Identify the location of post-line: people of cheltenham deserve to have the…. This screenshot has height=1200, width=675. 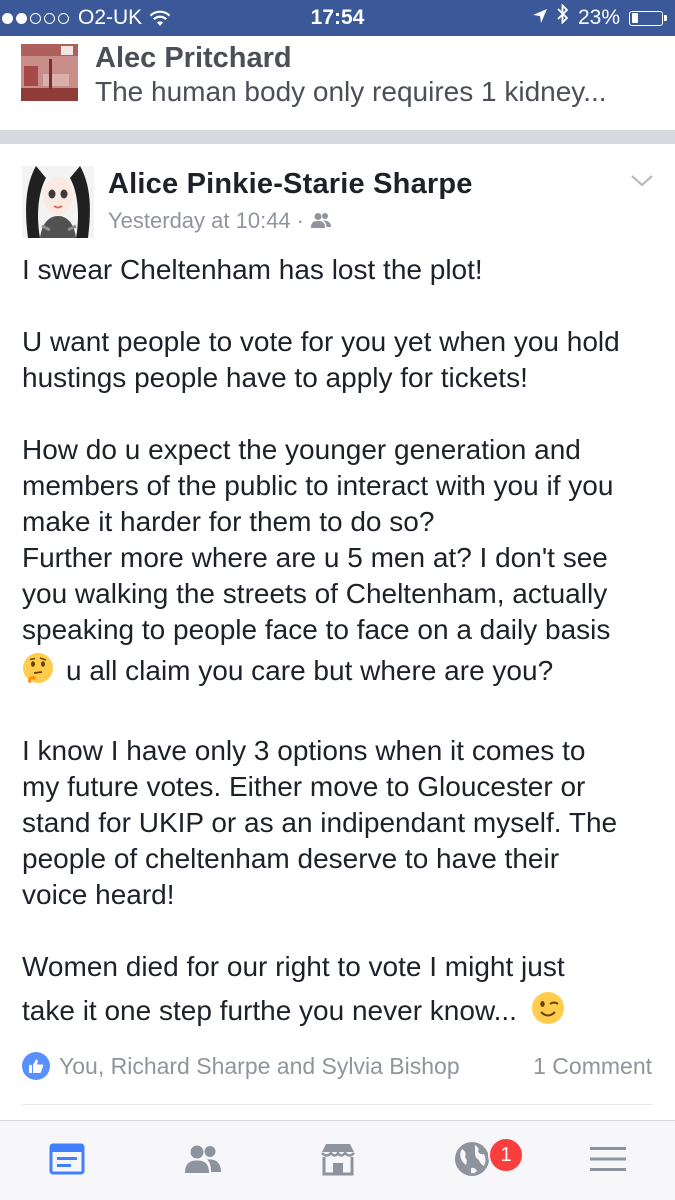
(291, 858).